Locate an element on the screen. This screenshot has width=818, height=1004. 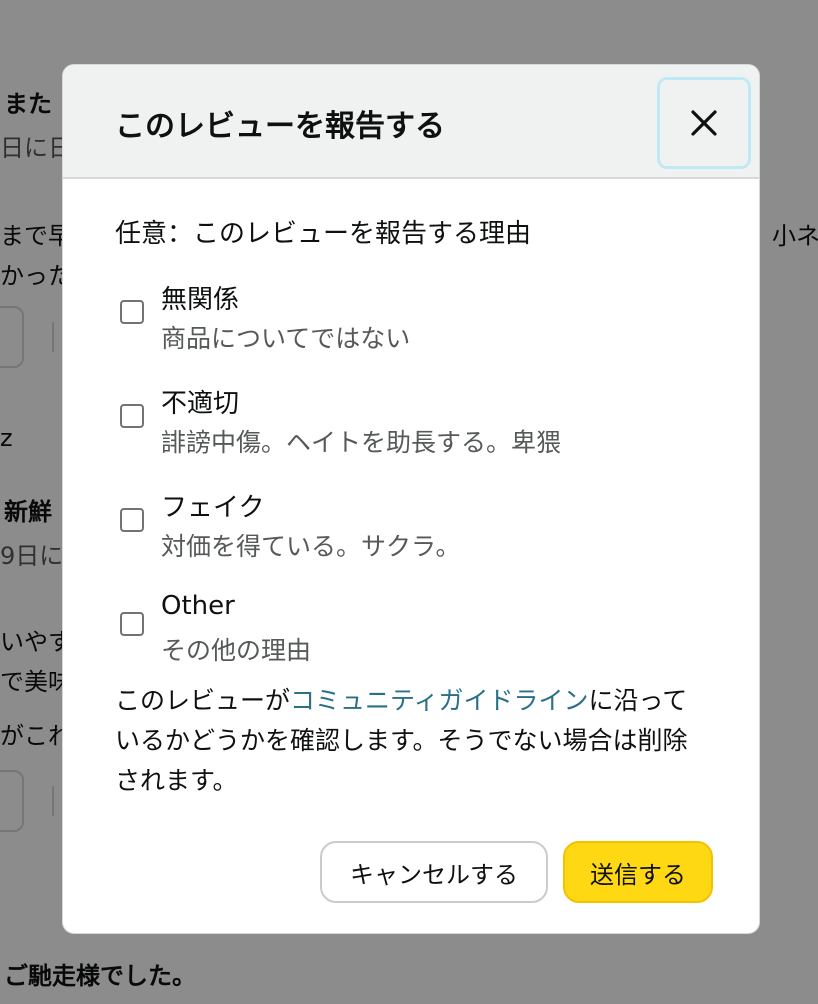
reason-description: 商品についてではない is located at coordinates (286, 338).